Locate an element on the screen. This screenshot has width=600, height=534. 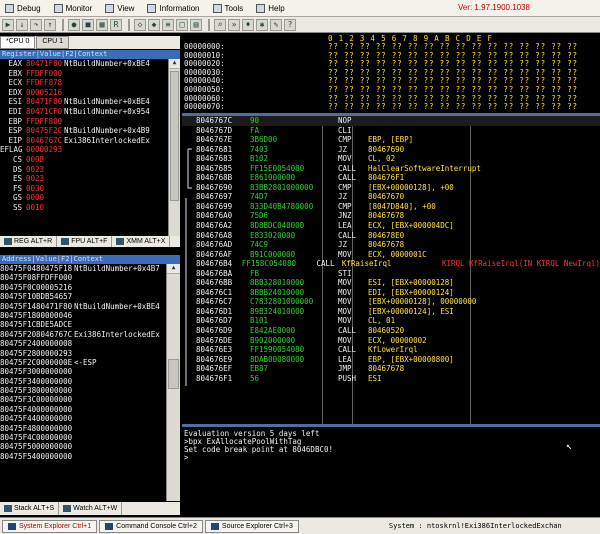
disassembly-row: 804676A0 75D6 JNZ 80467678 is located at coordinates (391, 216).